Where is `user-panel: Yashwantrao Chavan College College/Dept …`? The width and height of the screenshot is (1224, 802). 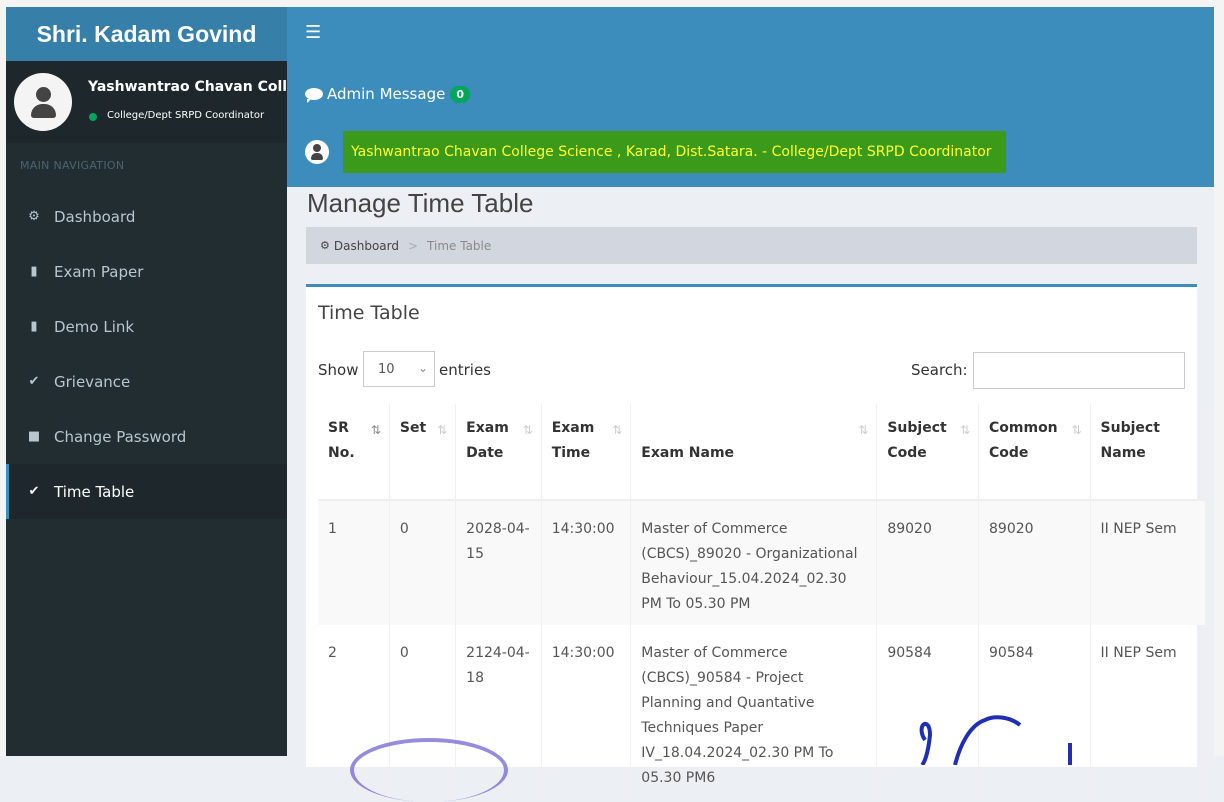
user-panel: Yashwantrao Chavan College College/Dept … is located at coordinates (146, 102).